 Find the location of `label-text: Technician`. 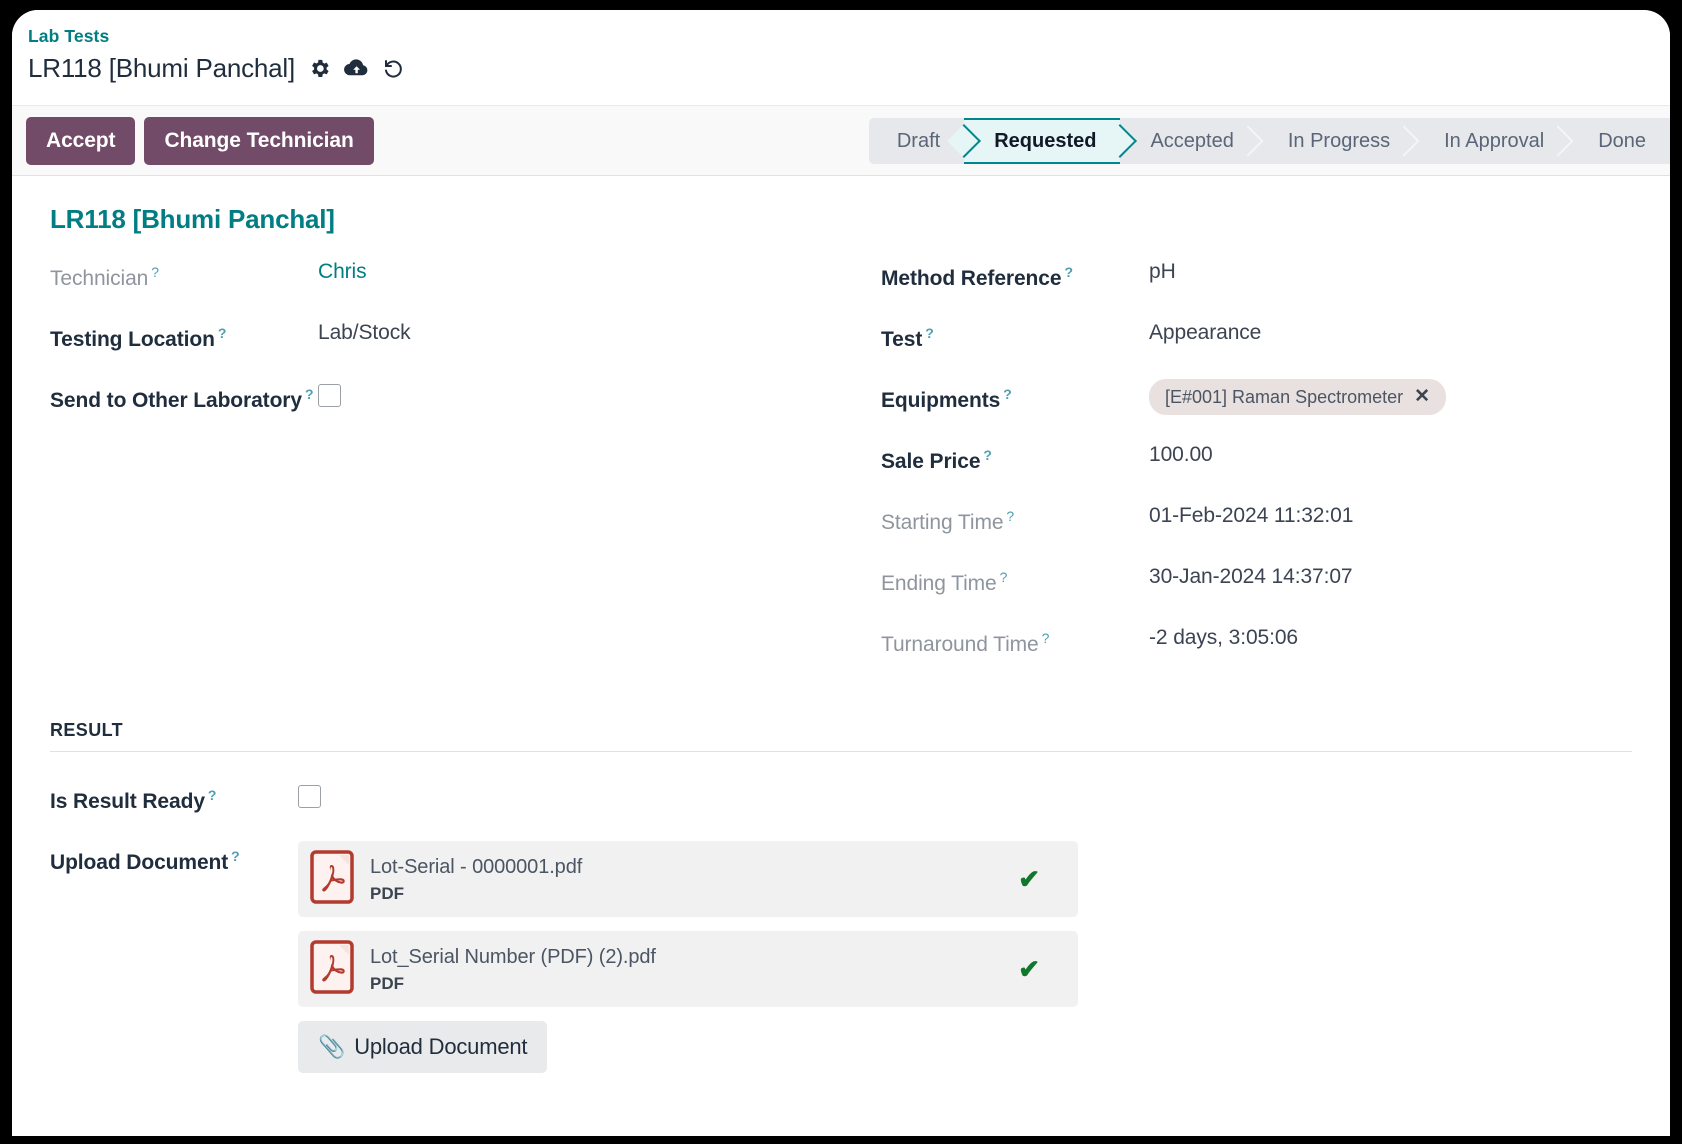

label-text: Technician is located at coordinates (99, 278).